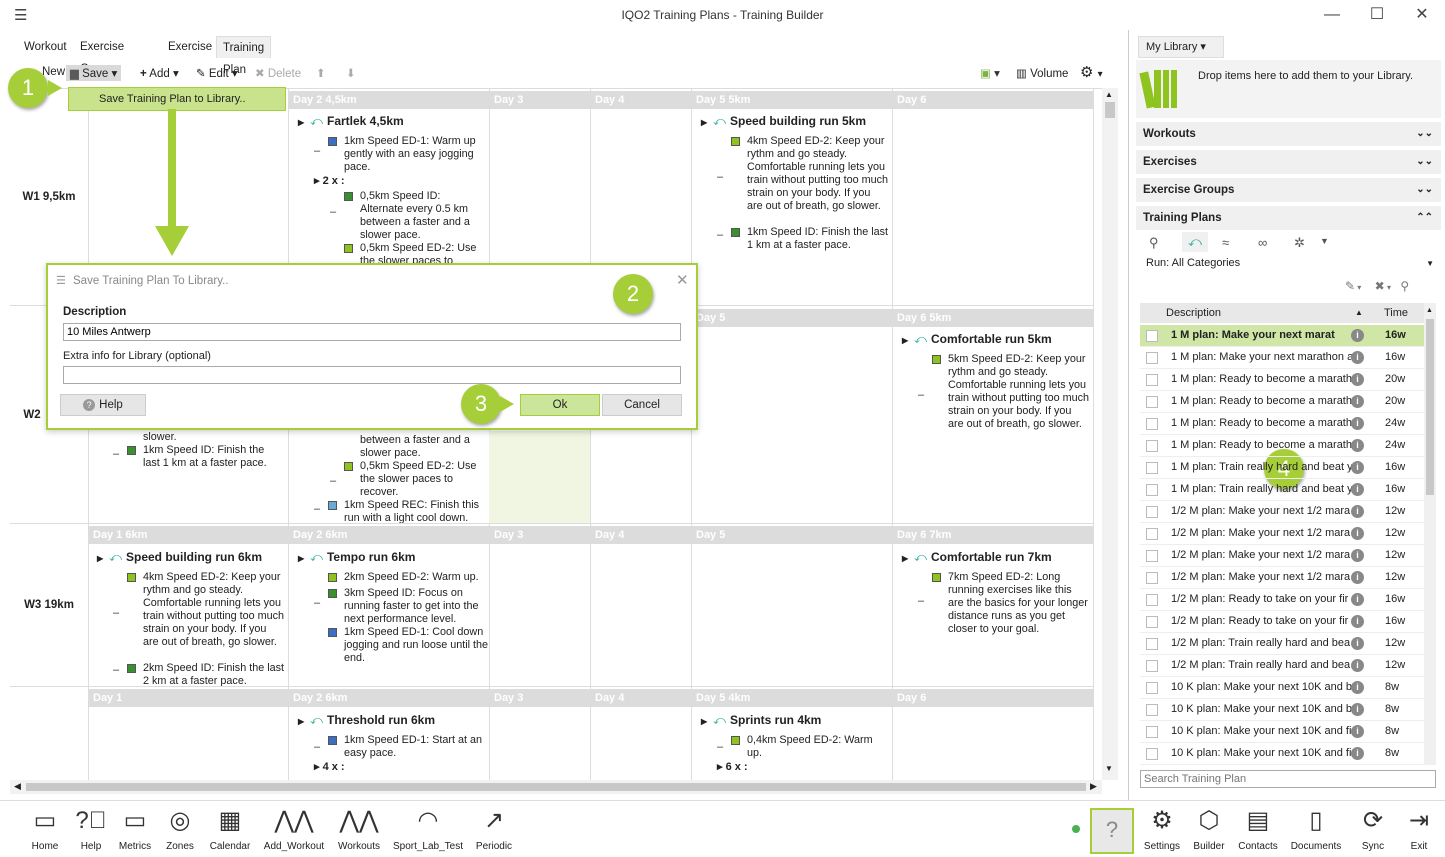 The height and width of the screenshot is (857, 1445). I want to click on save-plan-to-library-item: Save Training Plan to Library.., so click(172, 99).